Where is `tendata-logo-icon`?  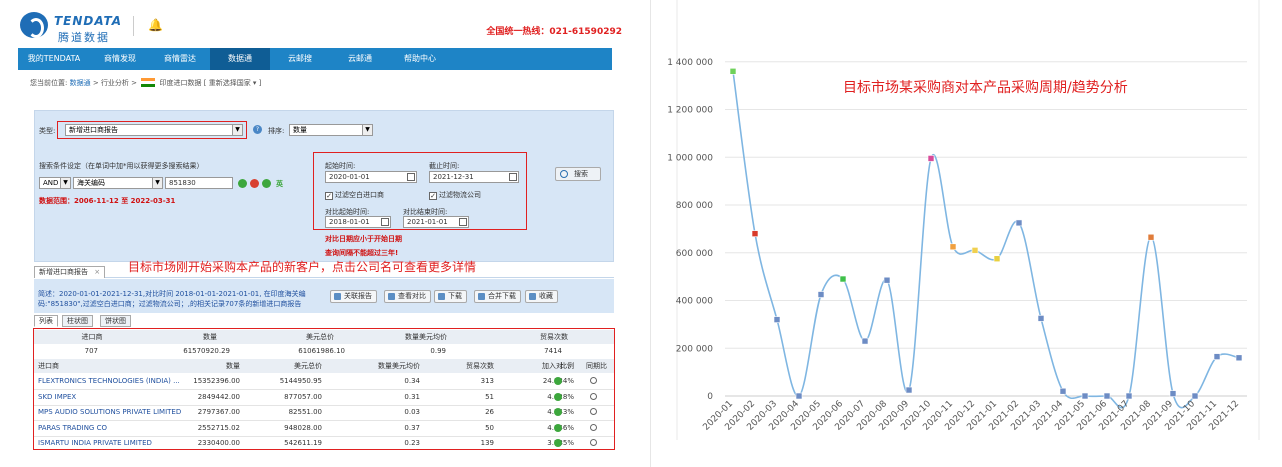
tendata-logo-icon is located at coordinates (34, 25).